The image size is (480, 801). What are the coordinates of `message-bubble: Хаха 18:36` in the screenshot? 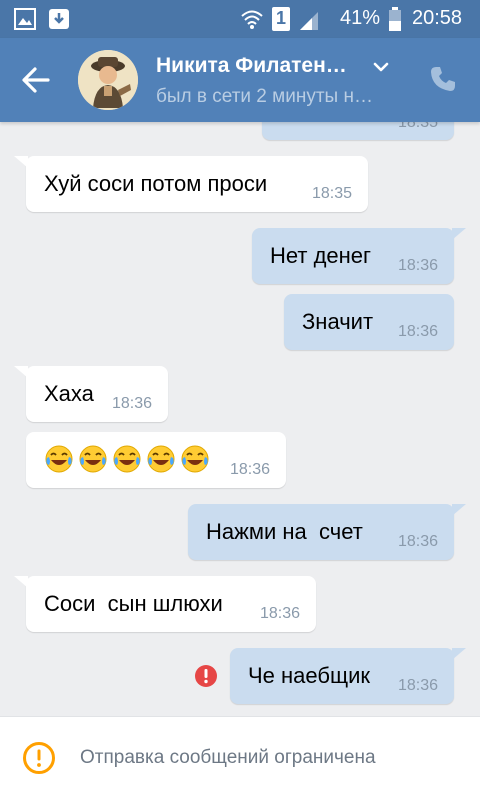 It's located at (91, 394).